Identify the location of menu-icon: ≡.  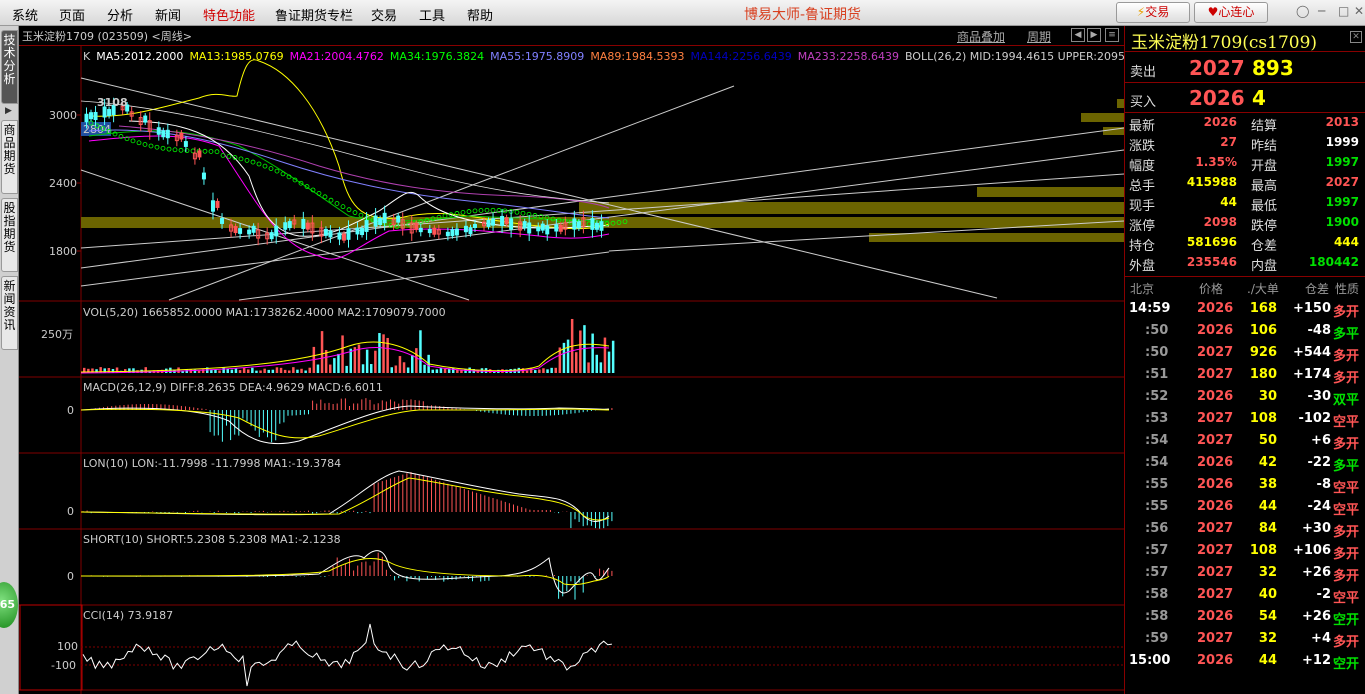
(1112, 35).